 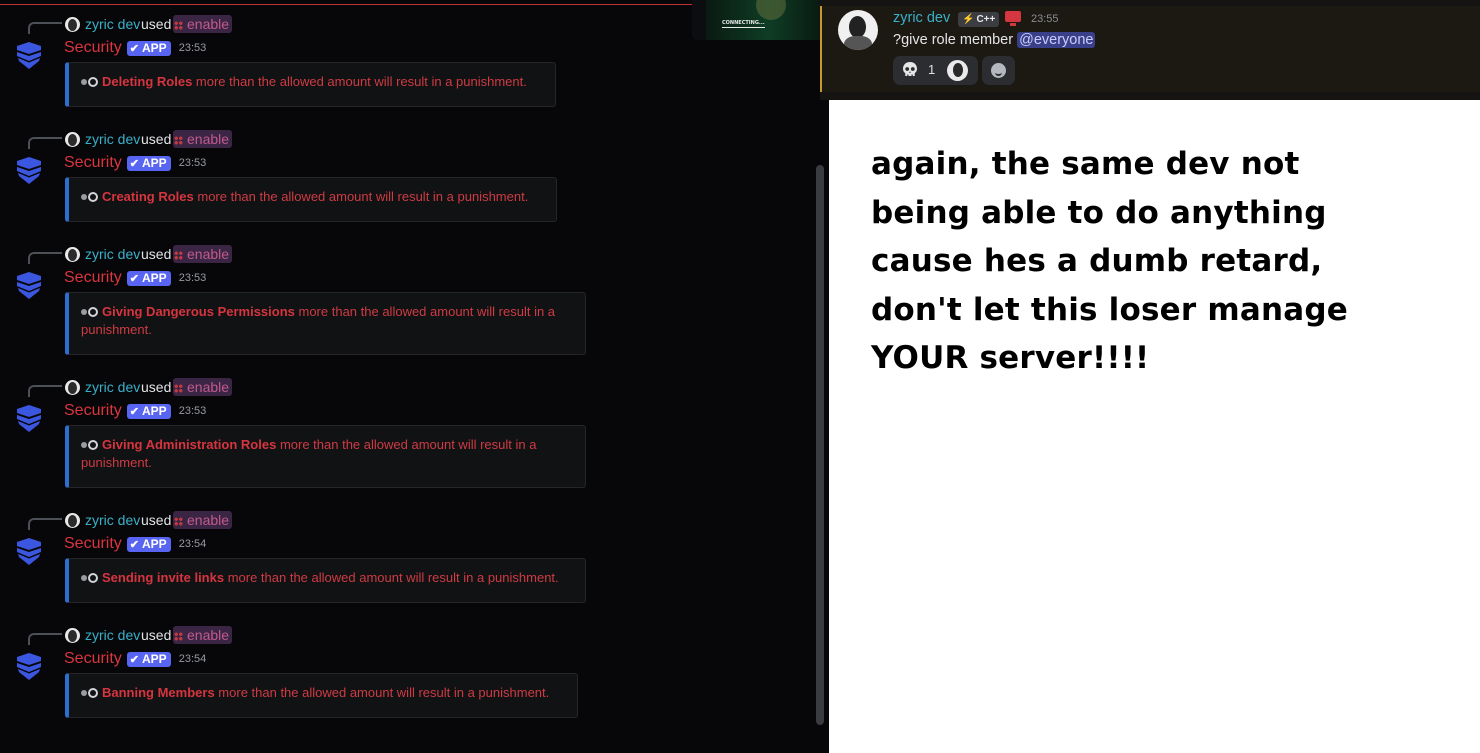 I want to click on embed-action: Giving Dangerous Permissions, so click(x=198, y=311).